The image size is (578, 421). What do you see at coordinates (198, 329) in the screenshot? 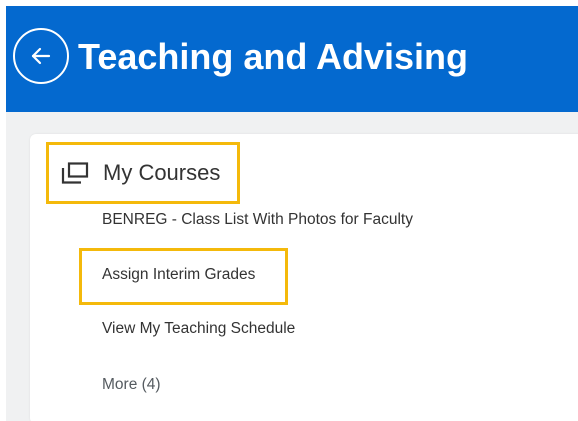
I see `link-view-teaching-schedule: View My Teaching Schedule` at bounding box center [198, 329].